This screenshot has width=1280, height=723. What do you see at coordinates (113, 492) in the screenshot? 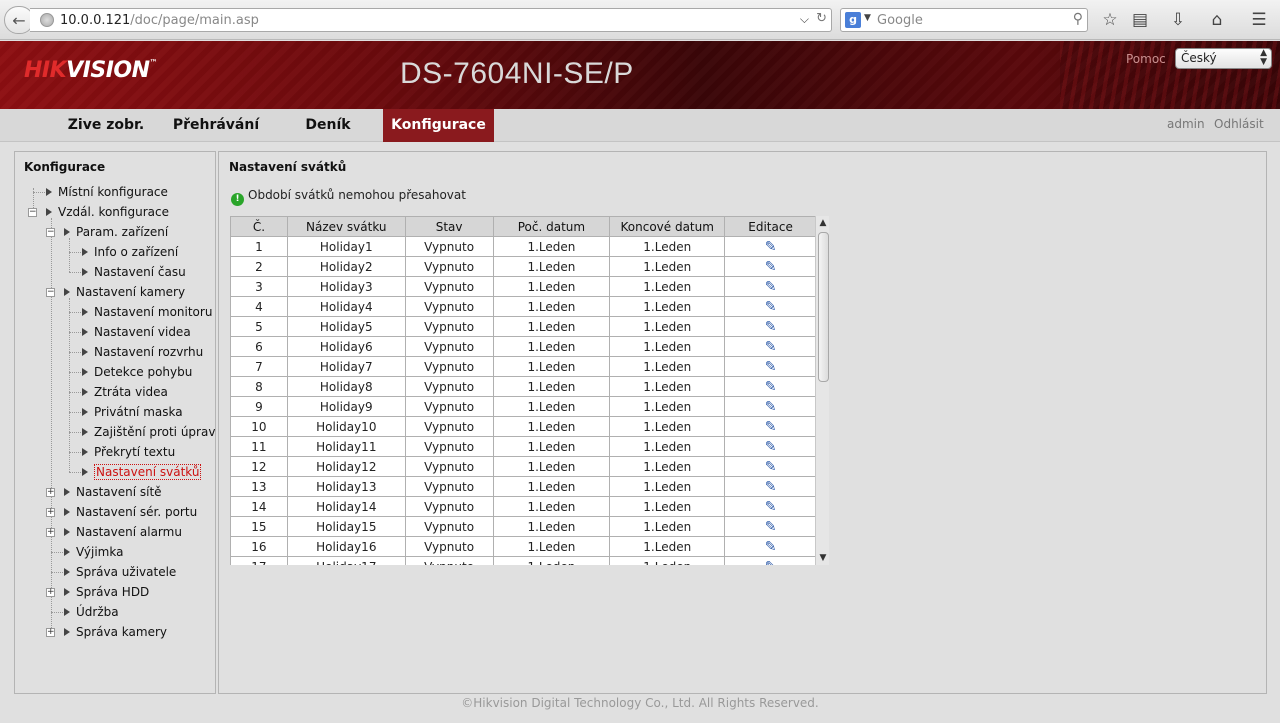
I see `sidebar-item-network-settings: Nastavení sítě` at bounding box center [113, 492].